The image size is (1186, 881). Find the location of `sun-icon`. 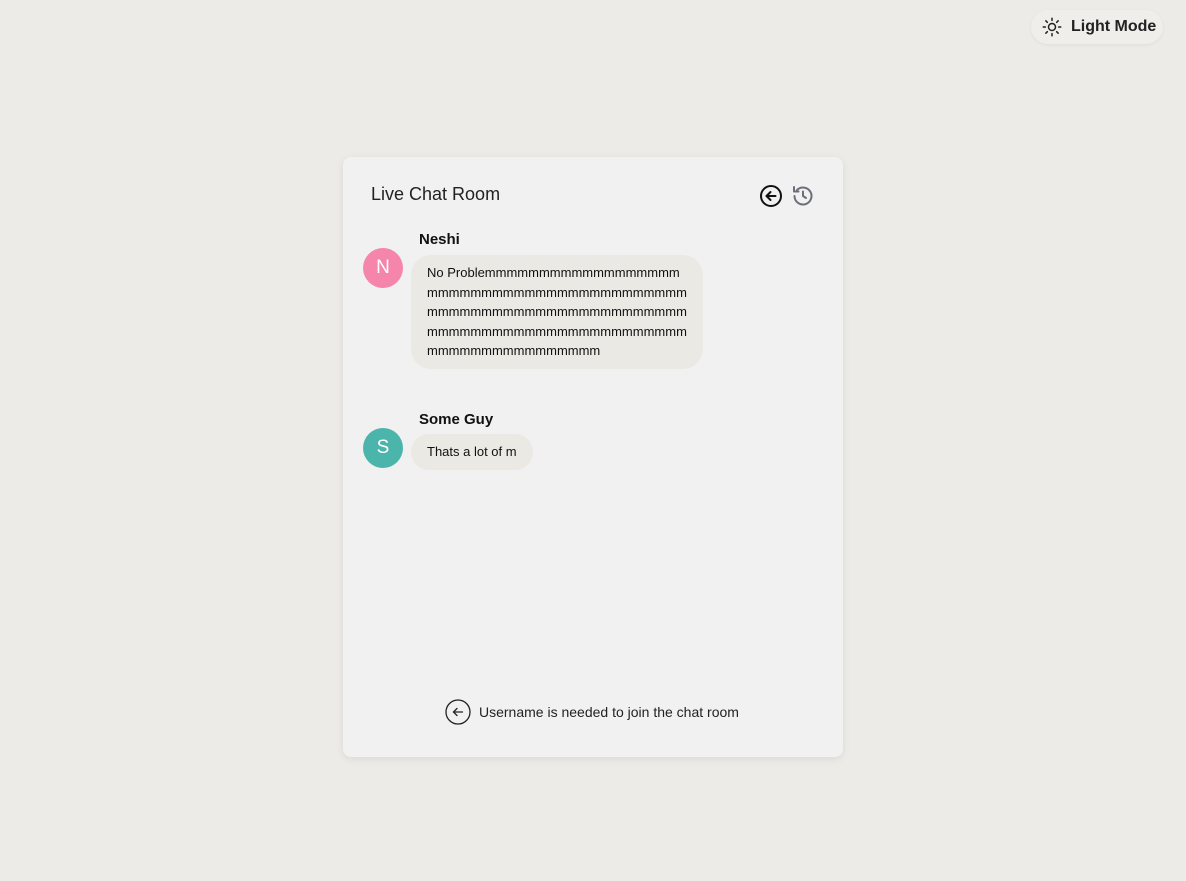

sun-icon is located at coordinates (1052, 27).